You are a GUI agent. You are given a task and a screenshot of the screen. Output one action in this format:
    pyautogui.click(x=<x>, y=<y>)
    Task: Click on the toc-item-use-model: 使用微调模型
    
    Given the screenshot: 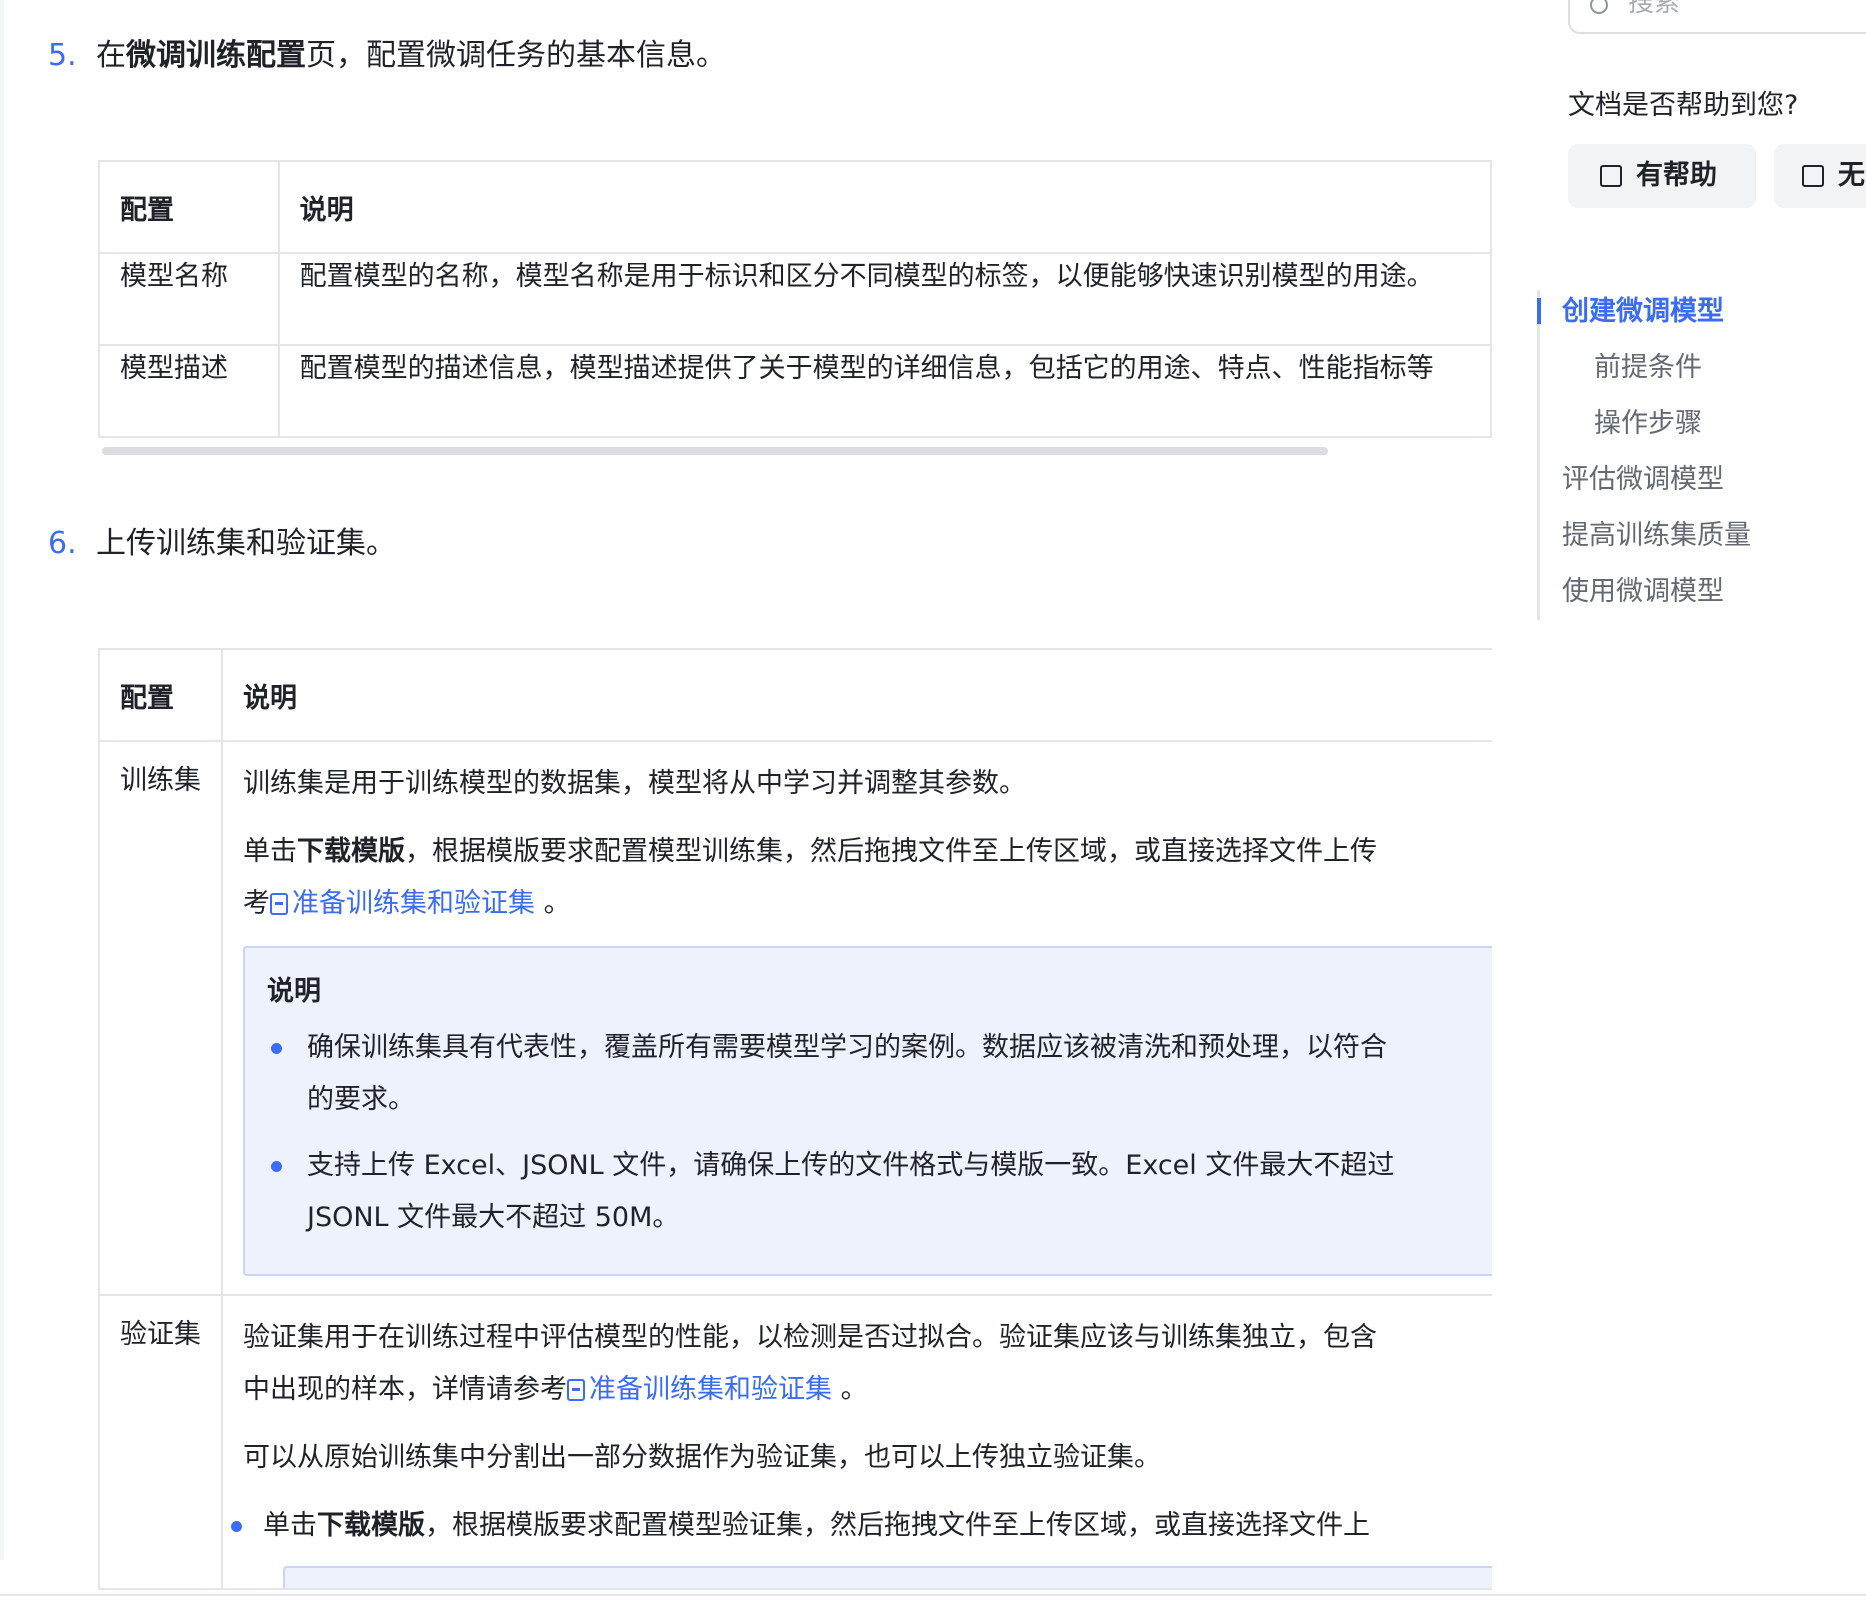 What is the action you would take?
    pyautogui.click(x=1643, y=592)
    